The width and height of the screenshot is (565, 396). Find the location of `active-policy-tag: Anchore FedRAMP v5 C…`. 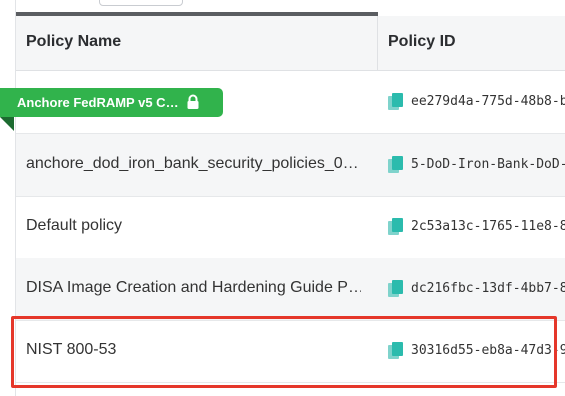

active-policy-tag: Anchore FedRAMP v5 C… is located at coordinates (111, 102).